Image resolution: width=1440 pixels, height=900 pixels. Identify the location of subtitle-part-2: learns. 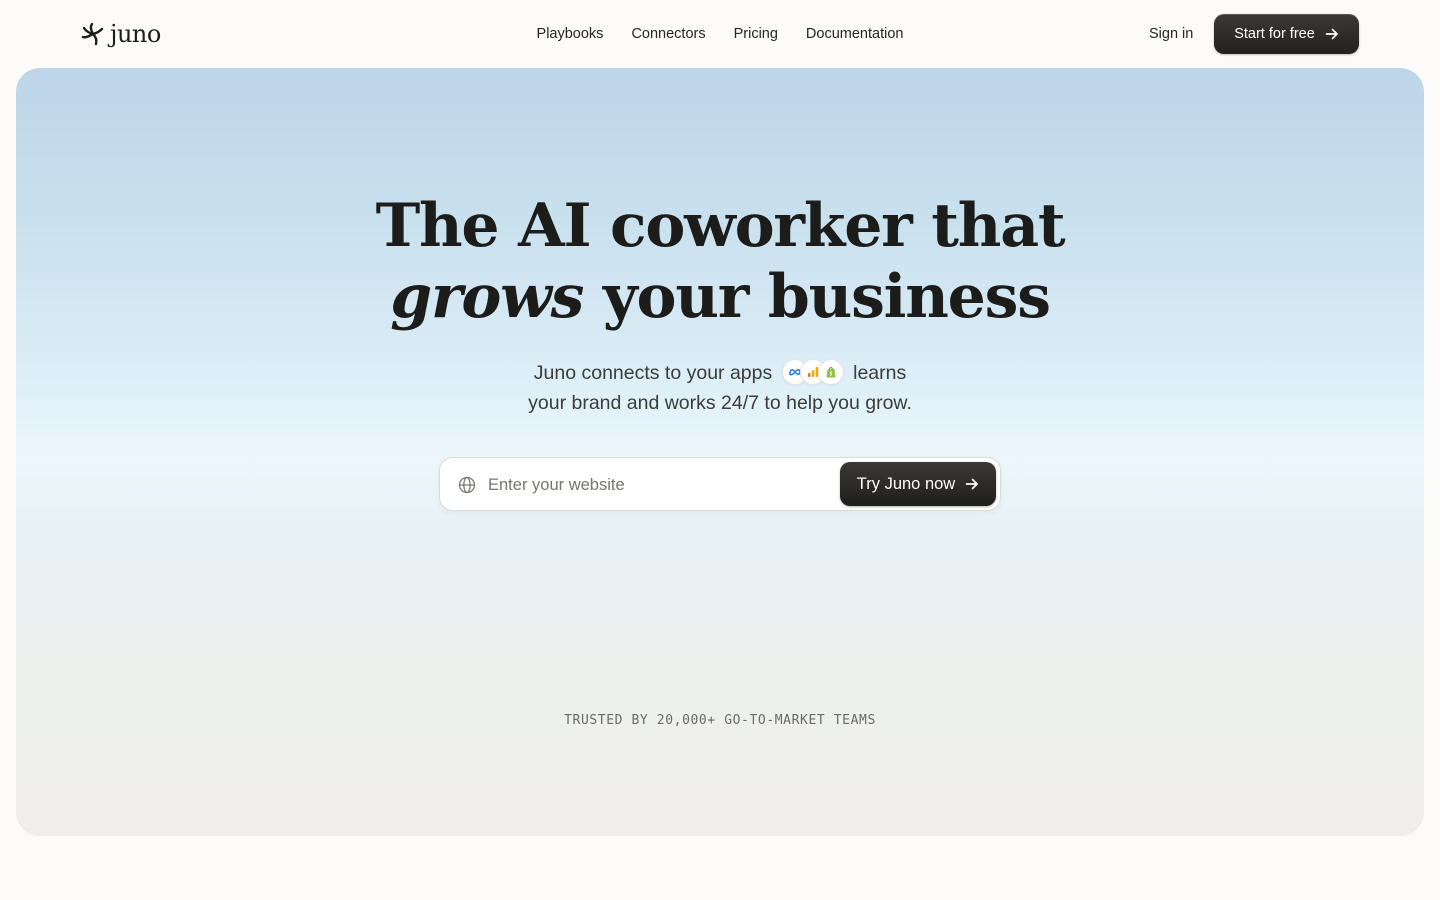
(880, 373).